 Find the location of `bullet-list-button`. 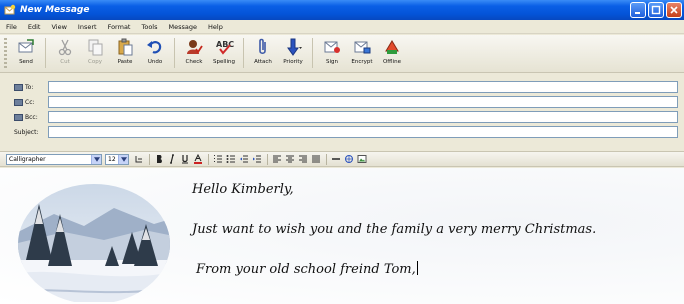

bullet-list-button is located at coordinates (231, 159).